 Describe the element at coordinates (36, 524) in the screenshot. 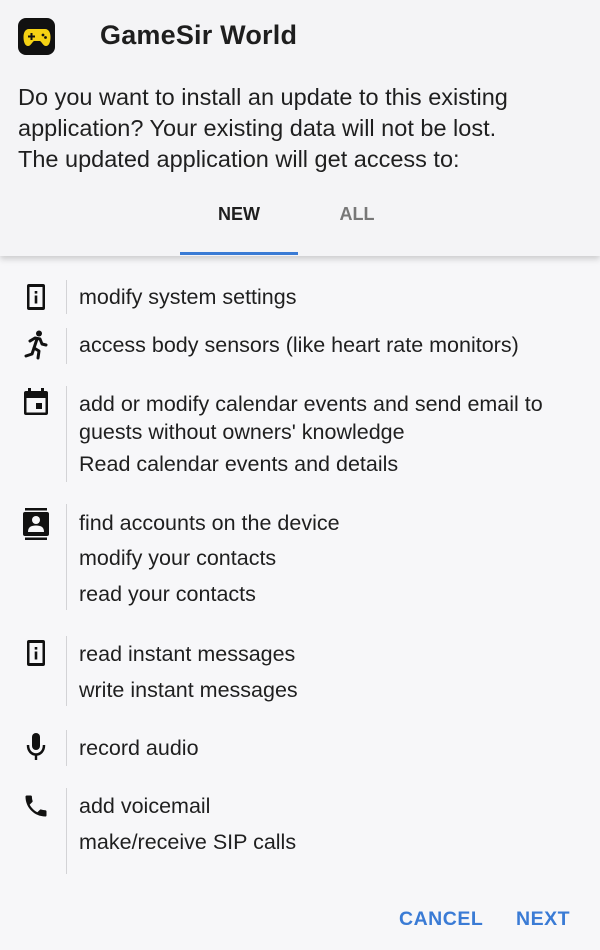

I see `contacts-icon` at that location.